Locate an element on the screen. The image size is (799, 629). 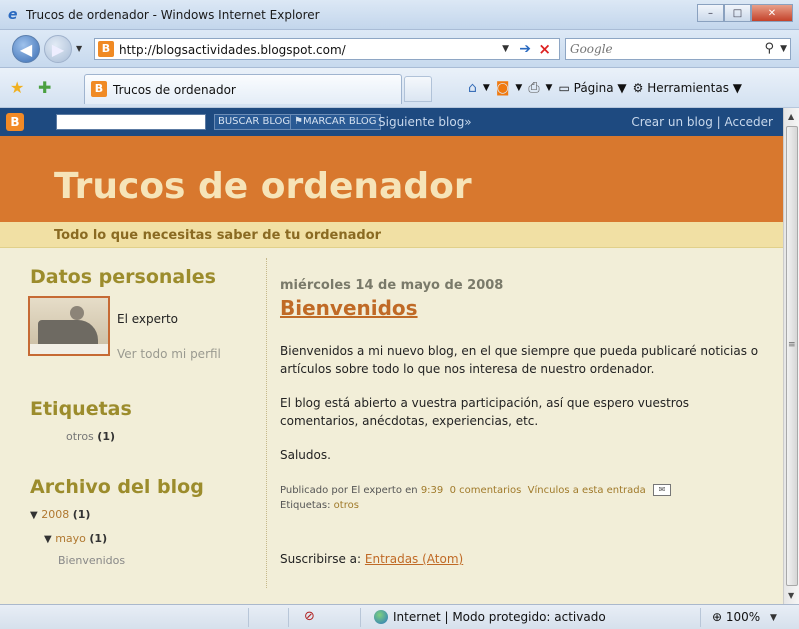
address-dropdown: ▼ is located at coordinates (505, 49).